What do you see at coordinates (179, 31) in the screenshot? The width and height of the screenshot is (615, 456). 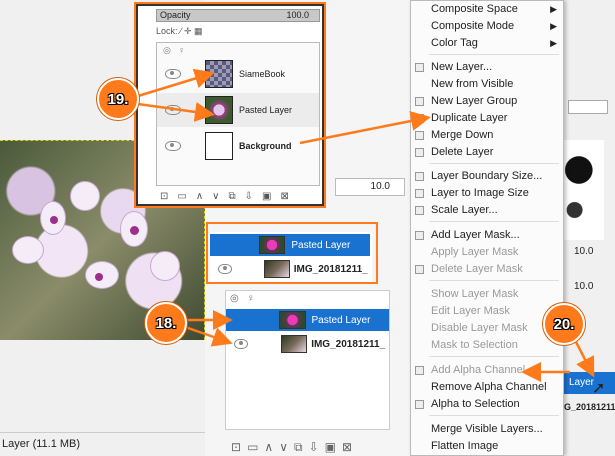 I see `lock-row: Lock: ∕ ✛ ▦` at bounding box center [179, 31].